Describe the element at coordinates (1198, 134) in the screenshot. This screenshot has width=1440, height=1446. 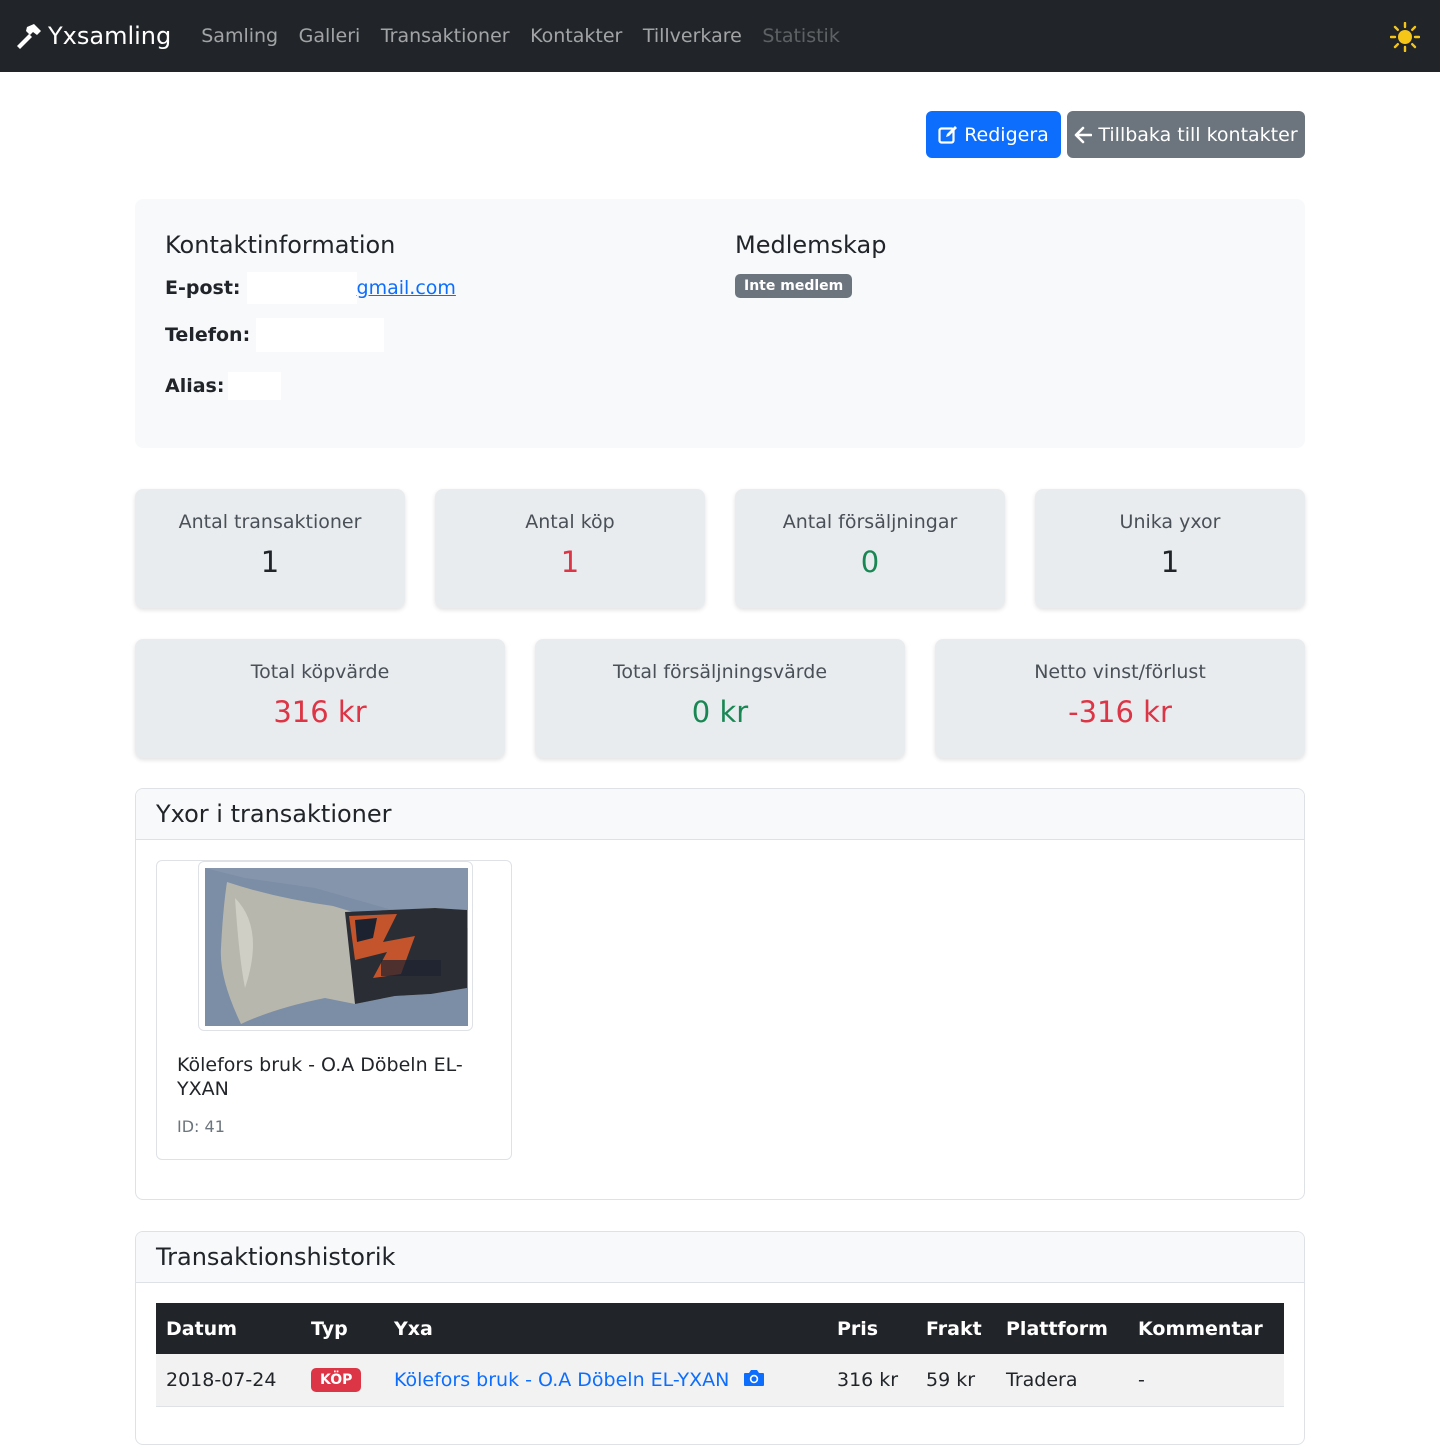
I see `back-button-label: Tillbaka till kontakter` at that location.